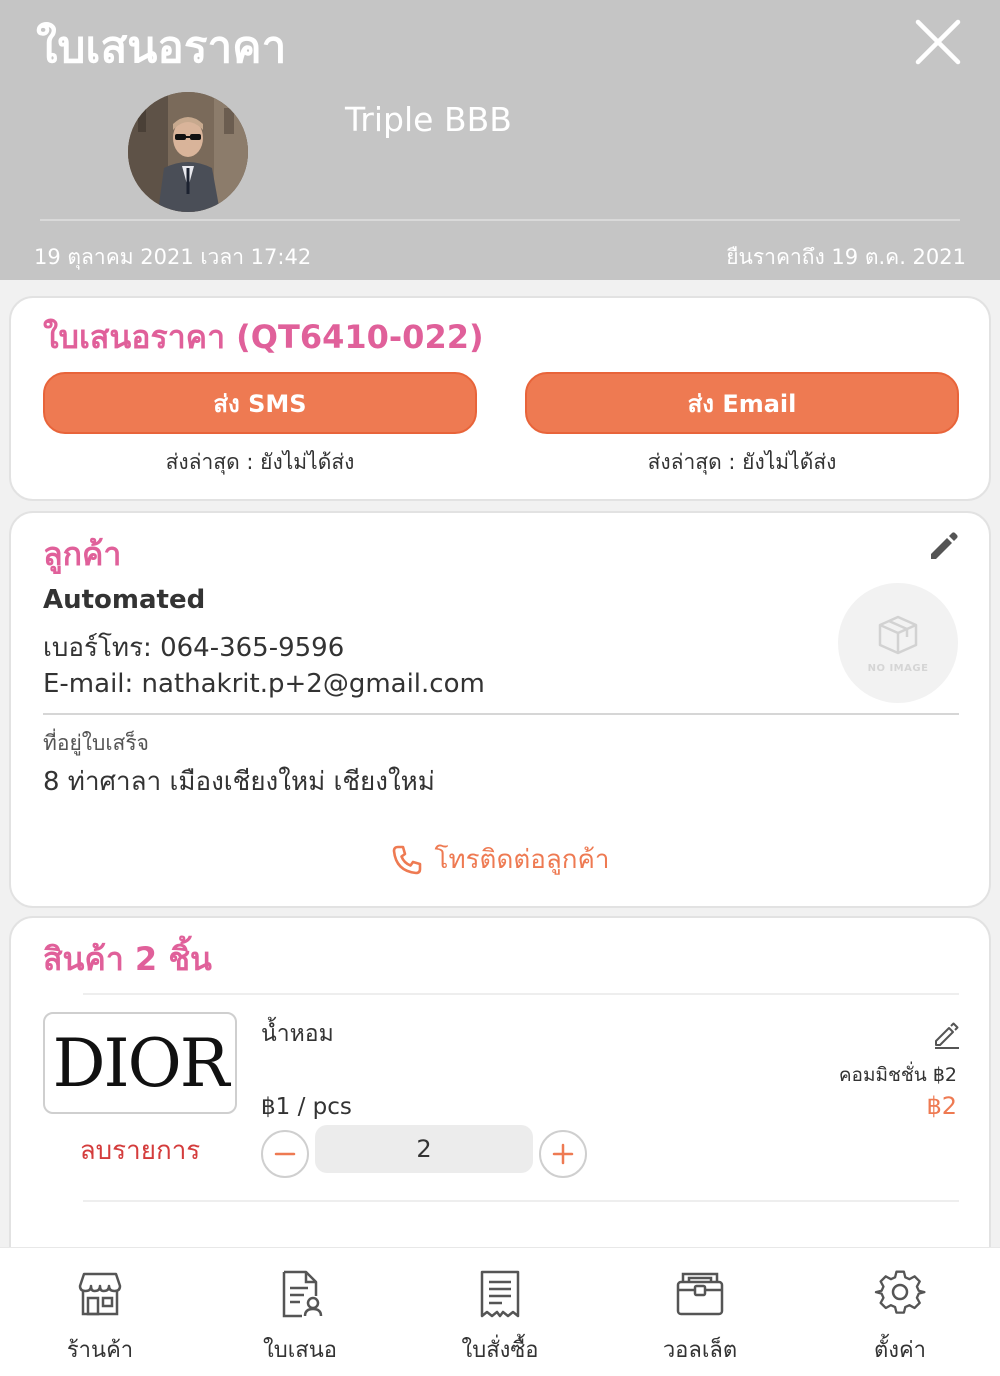 This screenshot has width=1000, height=1376. What do you see at coordinates (100, 1294) in the screenshot?
I see `store-icon` at bounding box center [100, 1294].